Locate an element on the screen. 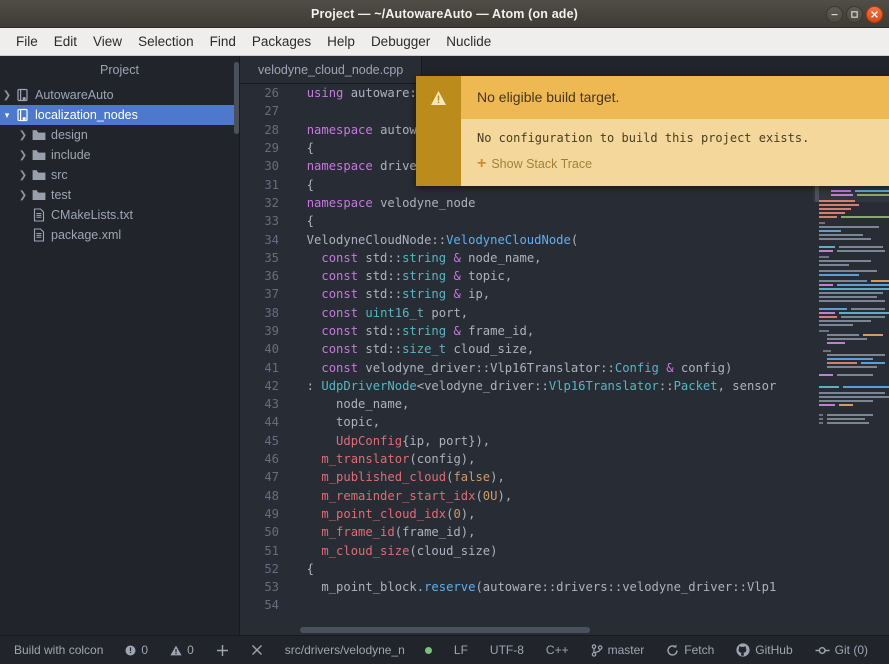 The width and height of the screenshot is (889, 664). code-line: 40 const std::size_t cloud_size, is located at coordinates (526, 349).